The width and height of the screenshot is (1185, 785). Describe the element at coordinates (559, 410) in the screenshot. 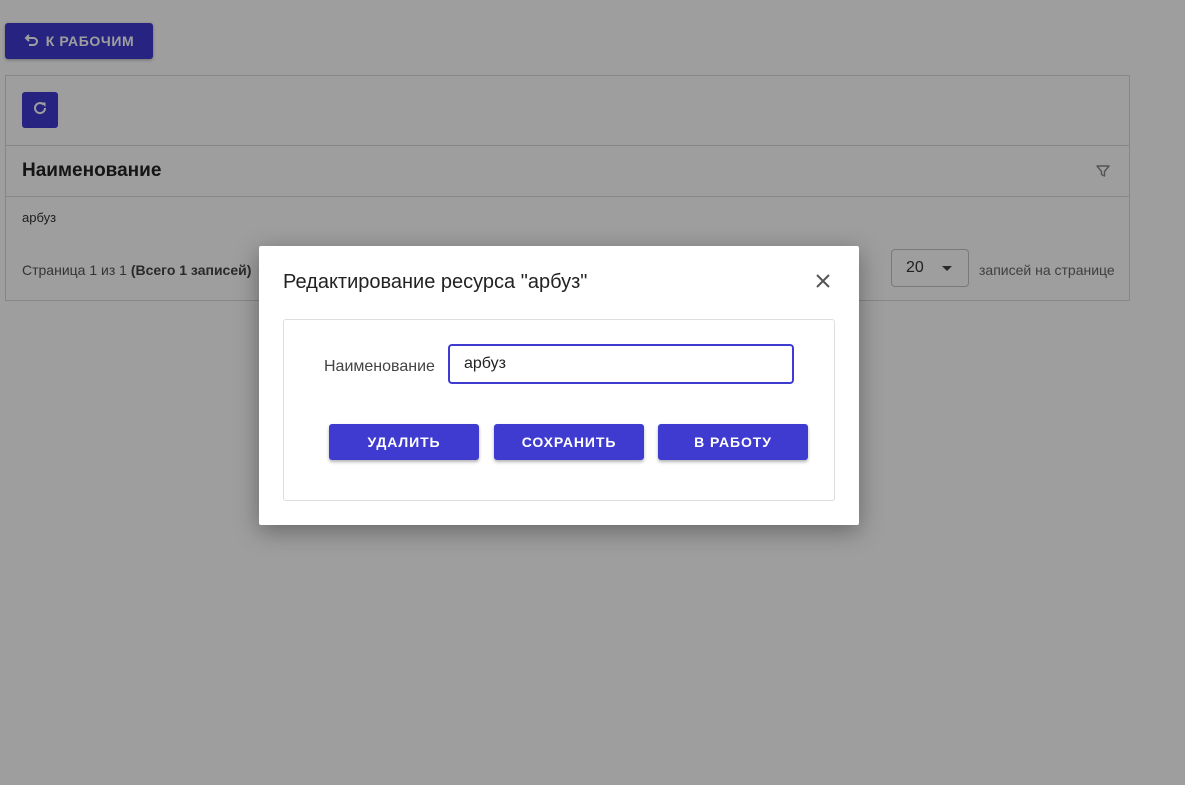

I see `edit-form: Наименование УДАЛИТЬ СОХРАНИТЬ В РАБОТУ` at that location.